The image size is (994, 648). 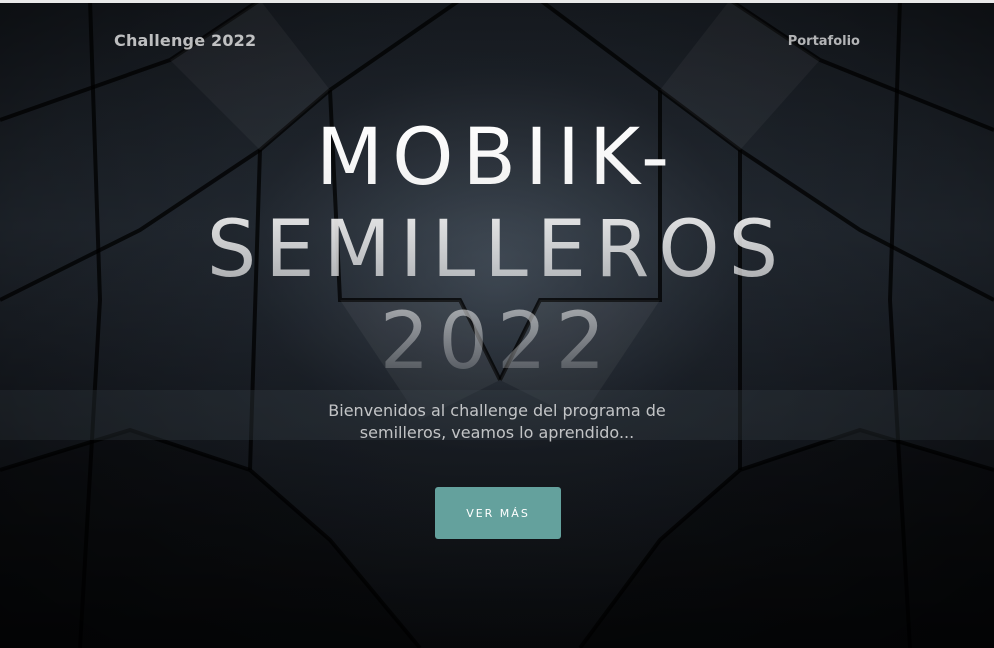 What do you see at coordinates (185, 40) in the screenshot?
I see `nav-brand-link: Challenge 2022` at bounding box center [185, 40].